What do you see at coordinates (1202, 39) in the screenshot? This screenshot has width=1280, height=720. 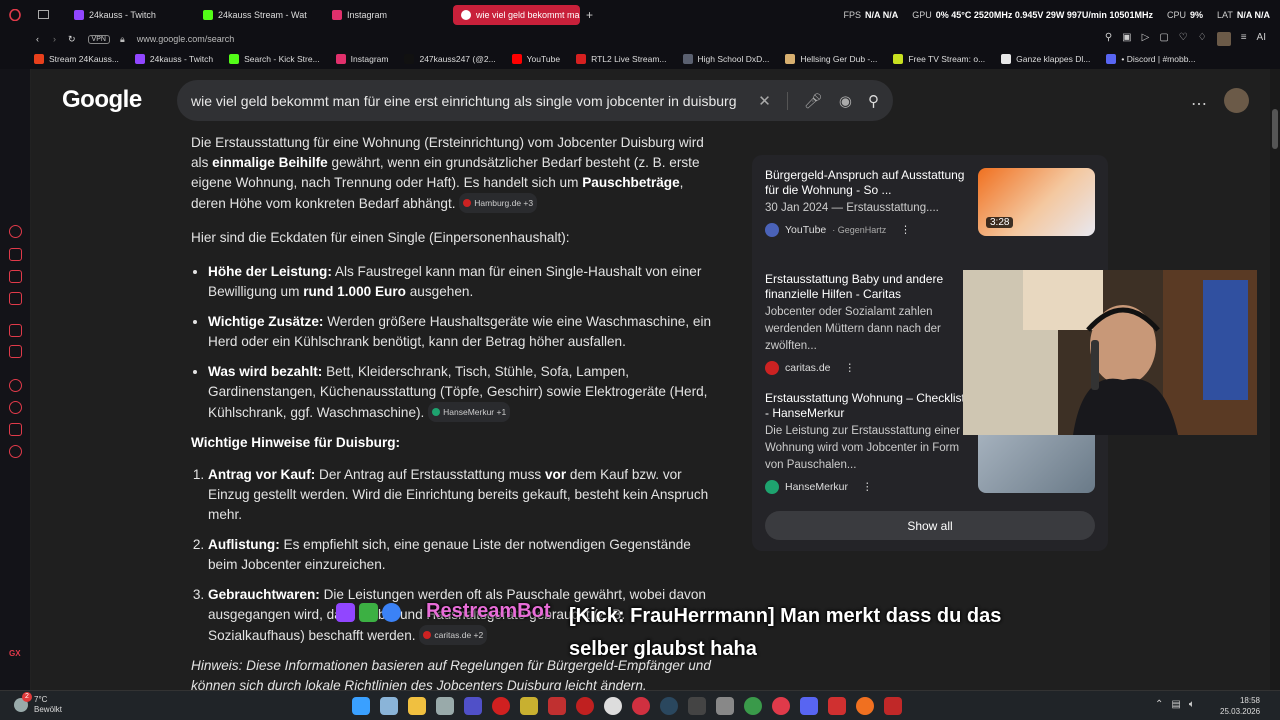 I see `extensions-icon: ♢` at bounding box center [1202, 39].